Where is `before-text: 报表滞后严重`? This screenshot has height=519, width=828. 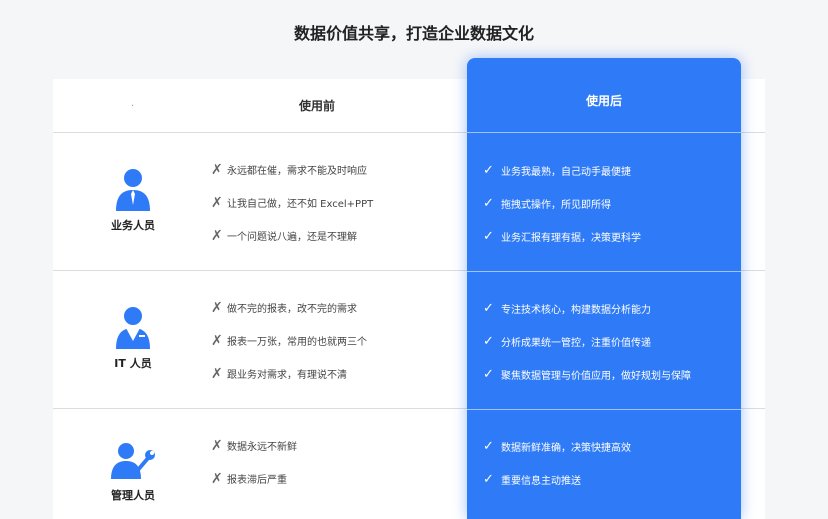 before-text: 报表滞后严重 is located at coordinates (257, 480).